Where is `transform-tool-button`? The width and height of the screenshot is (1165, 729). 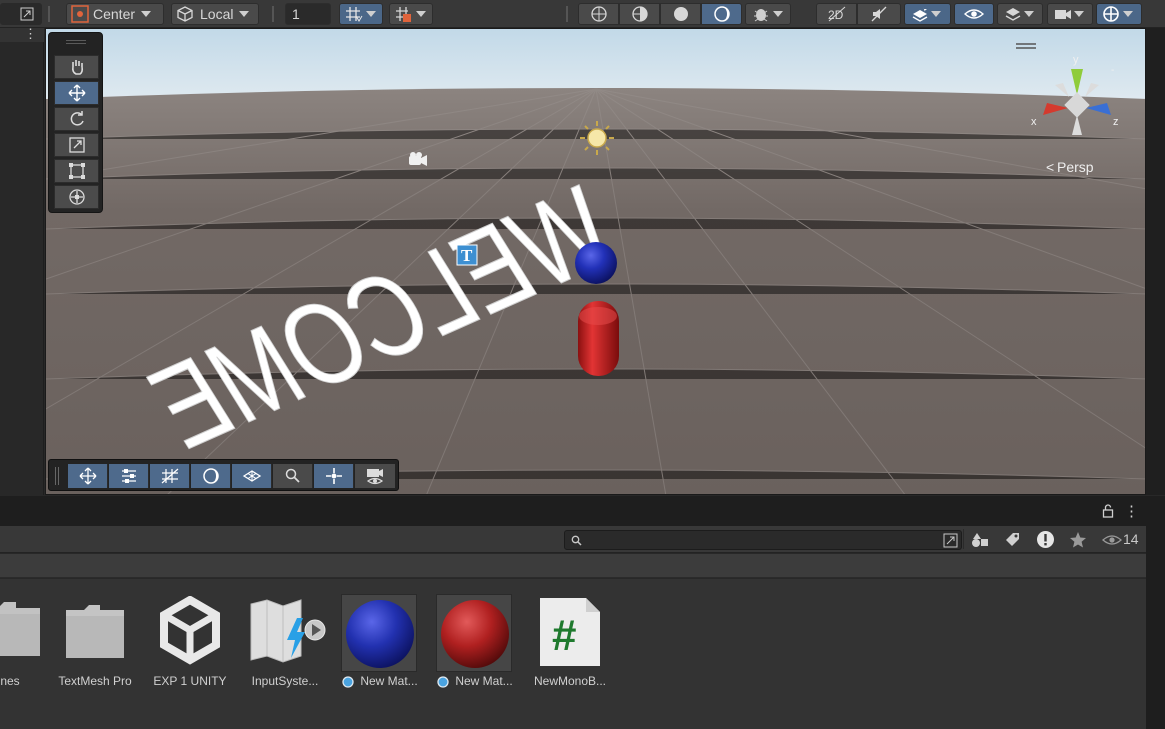 transform-tool-button is located at coordinates (76, 197).